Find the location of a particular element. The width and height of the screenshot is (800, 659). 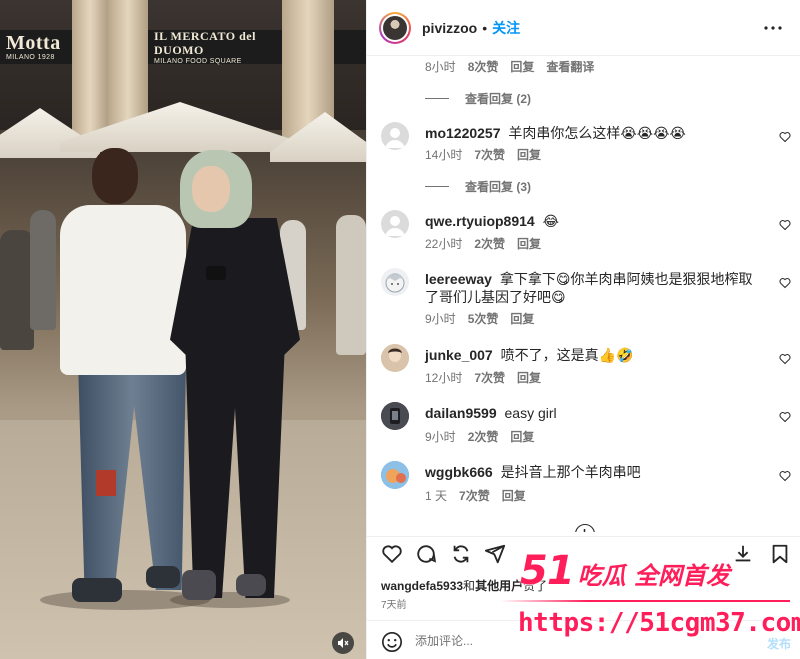

comment-bubble-icon is located at coordinates (426, 554).